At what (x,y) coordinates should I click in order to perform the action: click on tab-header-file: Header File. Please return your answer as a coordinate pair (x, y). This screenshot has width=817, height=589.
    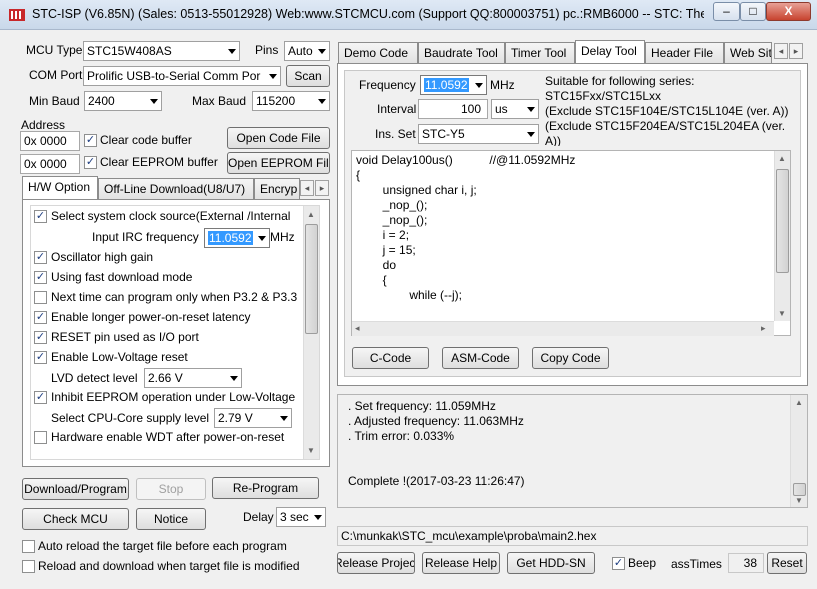
    Looking at the image, I should click on (684, 52).